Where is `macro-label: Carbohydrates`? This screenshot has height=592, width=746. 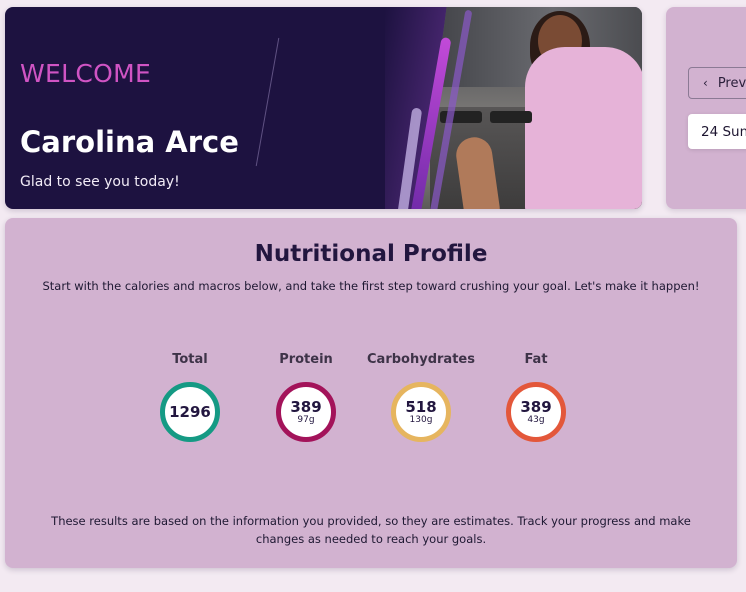 macro-label: Carbohydrates is located at coordinates (421, 359).